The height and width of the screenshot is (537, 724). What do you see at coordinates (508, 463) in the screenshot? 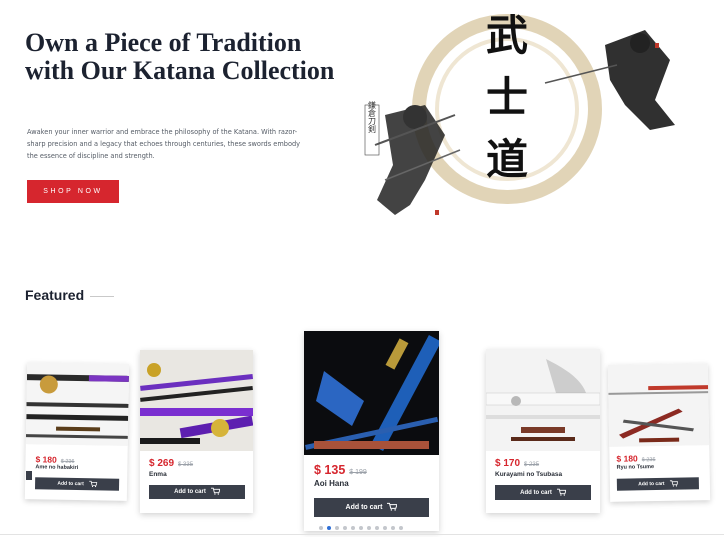
I see `product-price: $ 170` at bounding box center [508, 463].